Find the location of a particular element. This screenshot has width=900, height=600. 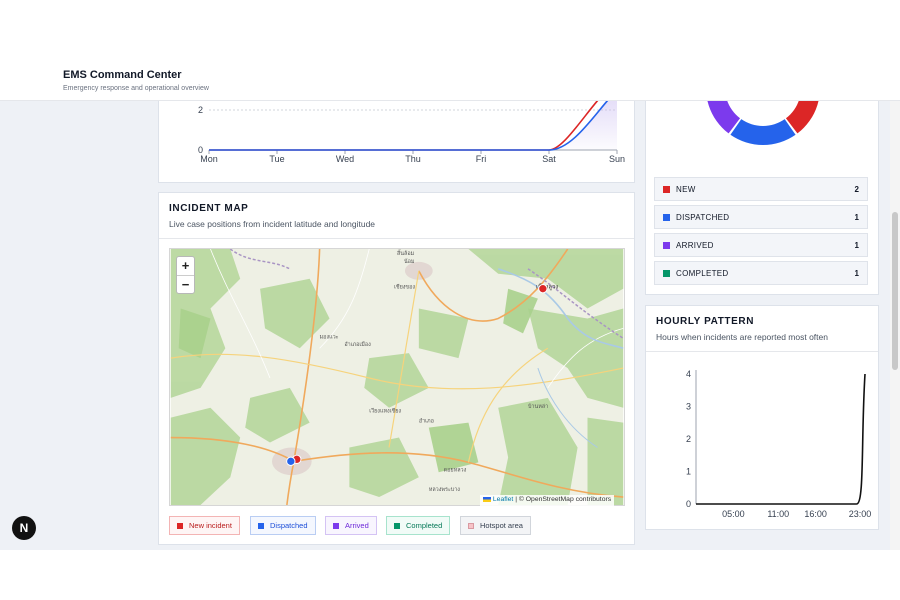

completed-status-swatch is located at coordinates (666, 273).